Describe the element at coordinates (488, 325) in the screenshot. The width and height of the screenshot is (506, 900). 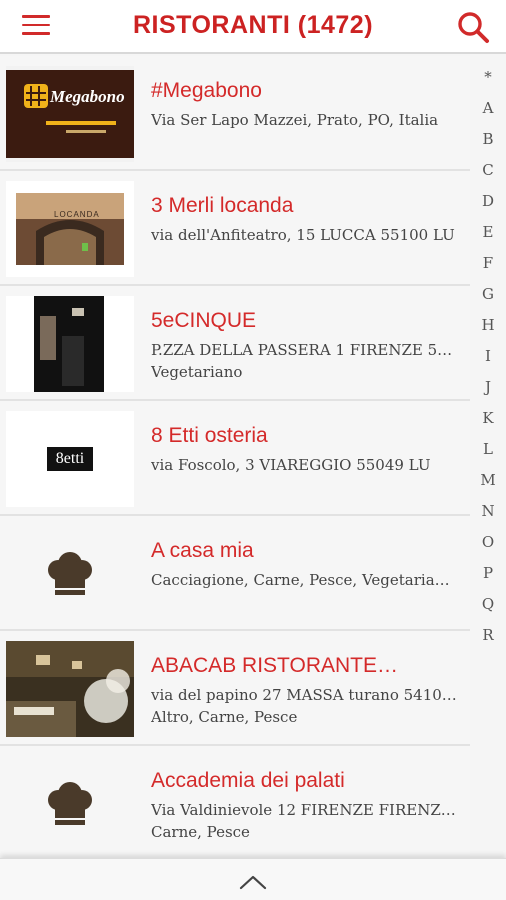
I see `index-letter: H` at that location.